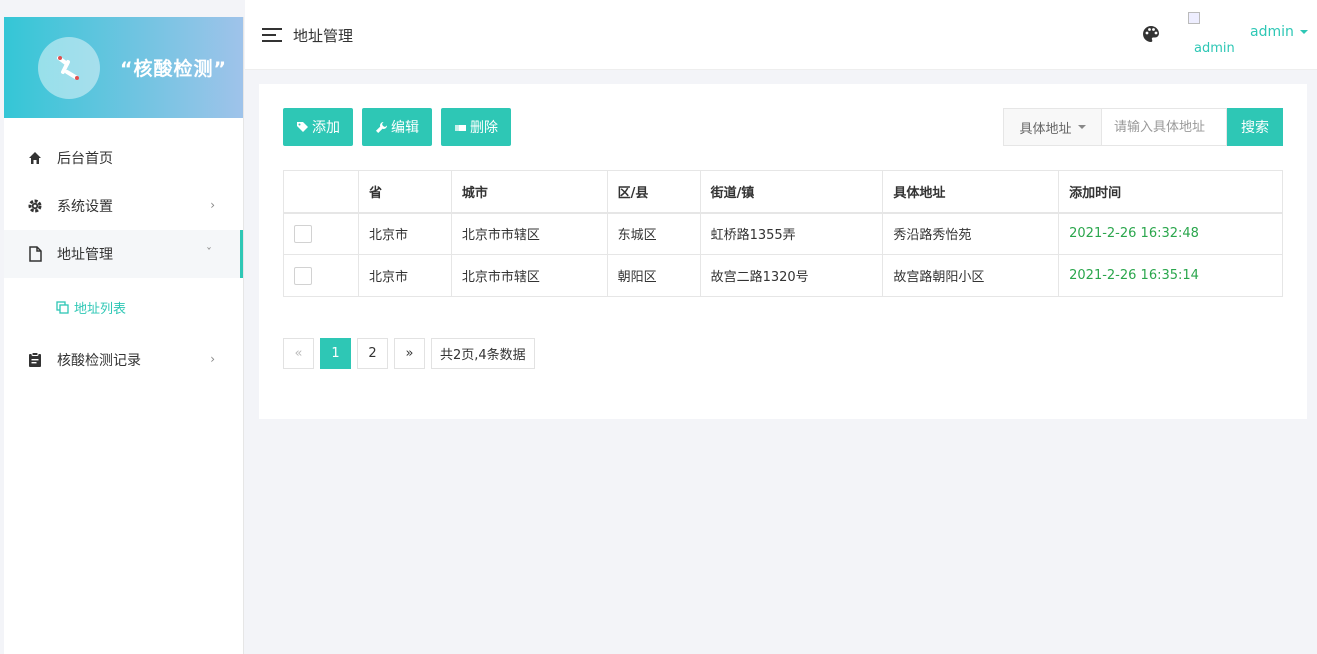 Image resolution: width=1317 pixels, height=654 pixels. What do you see at coordinates (35, 206) in the screenshot?
I see `gear-icon` at bounding box center [35, 206].